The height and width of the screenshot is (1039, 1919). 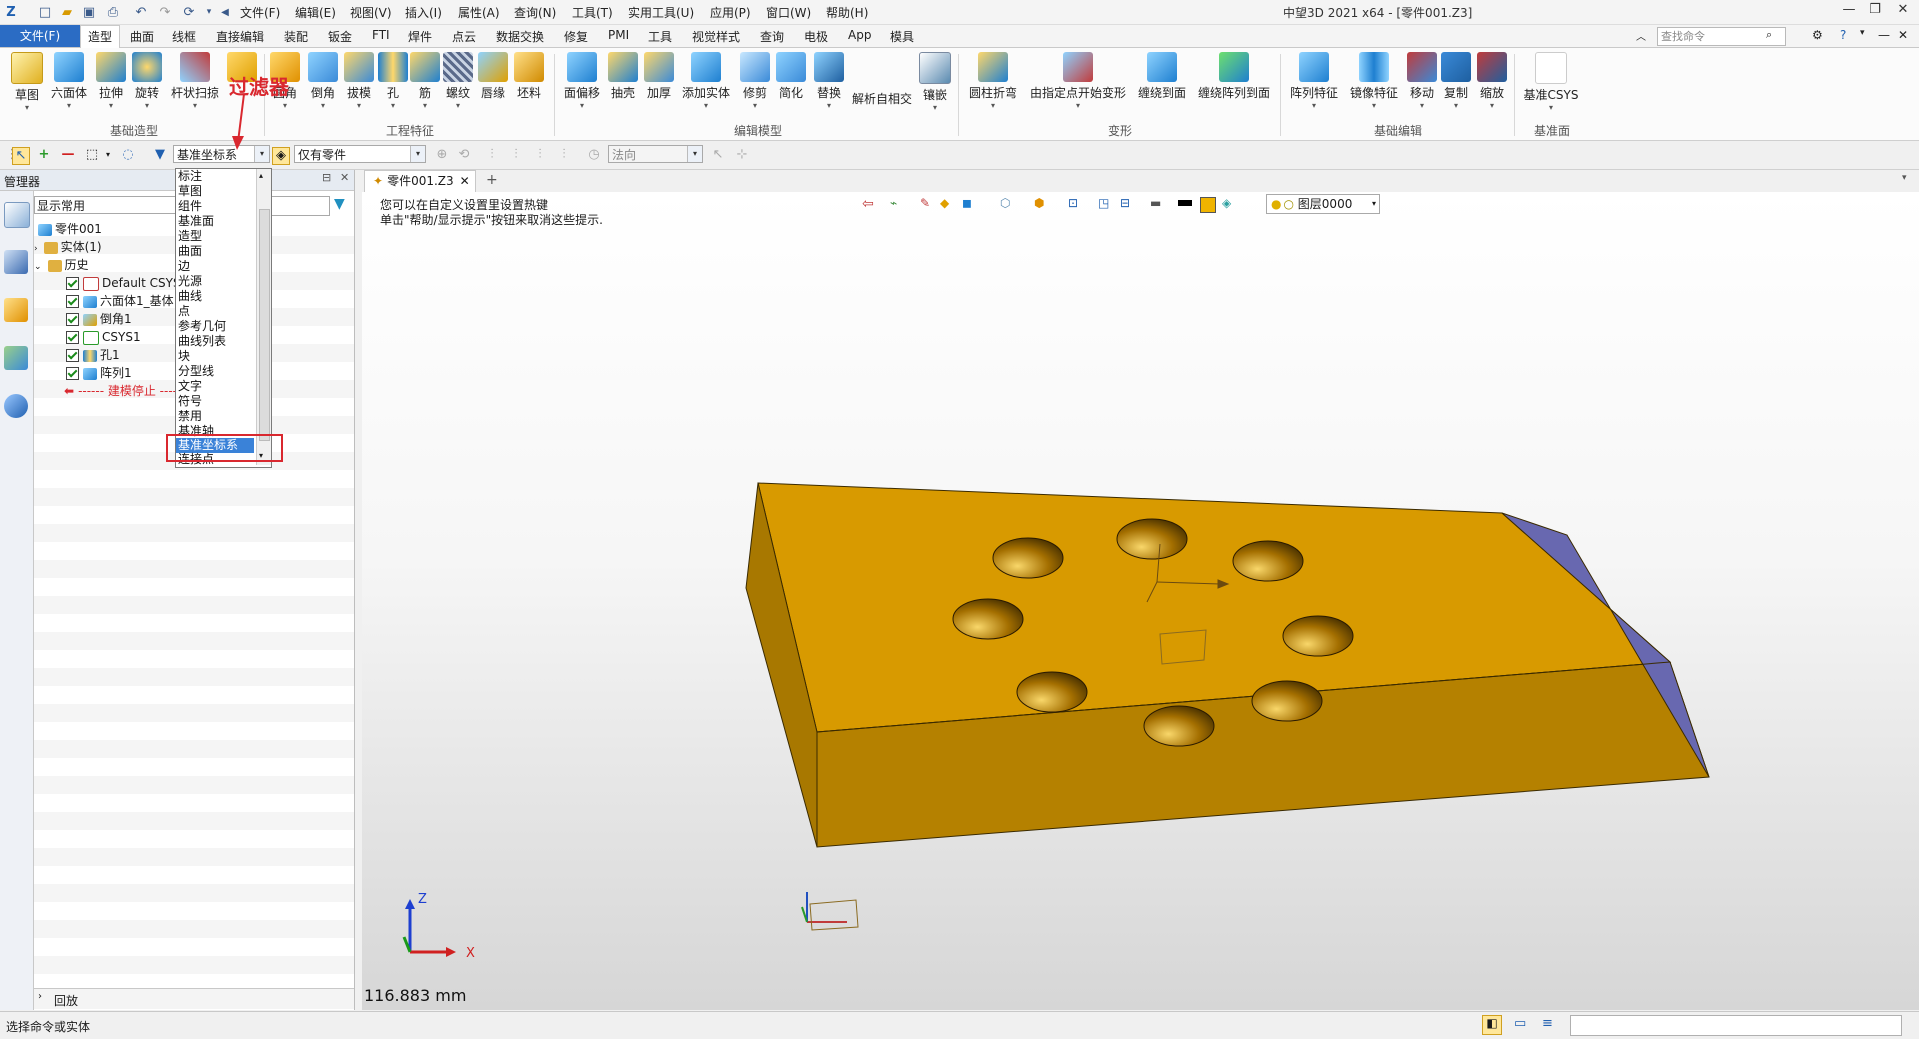 What do you see at coordinates (465, 181) in the screenshot?
I see `doc-tab-close-icon: ✕` at bounding box center [465, 181].